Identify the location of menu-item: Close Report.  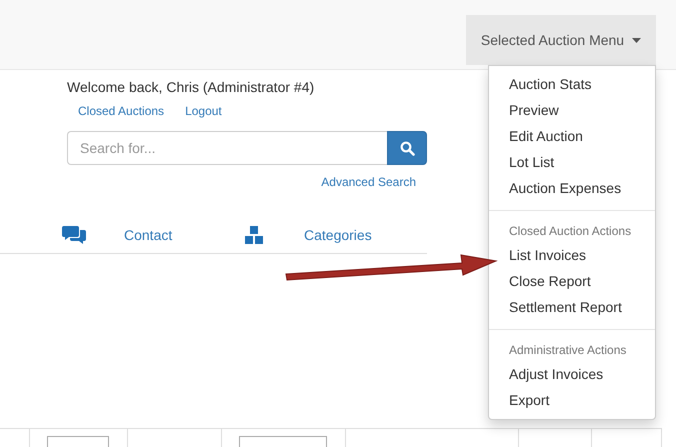
(572, 281).